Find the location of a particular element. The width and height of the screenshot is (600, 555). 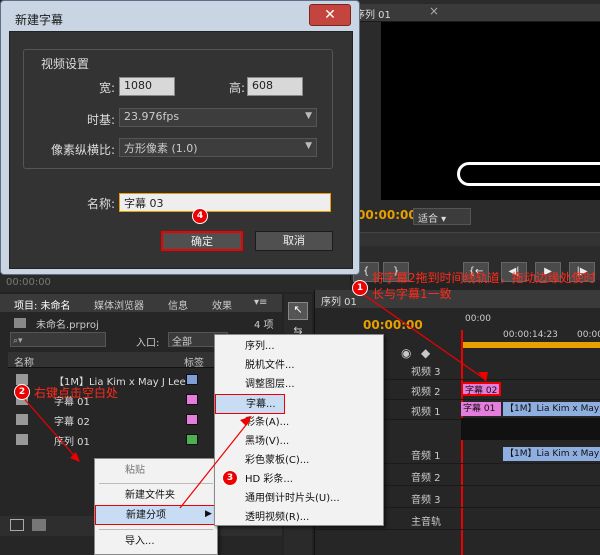

tab-close-button: × is located at coordinates (434, 11).